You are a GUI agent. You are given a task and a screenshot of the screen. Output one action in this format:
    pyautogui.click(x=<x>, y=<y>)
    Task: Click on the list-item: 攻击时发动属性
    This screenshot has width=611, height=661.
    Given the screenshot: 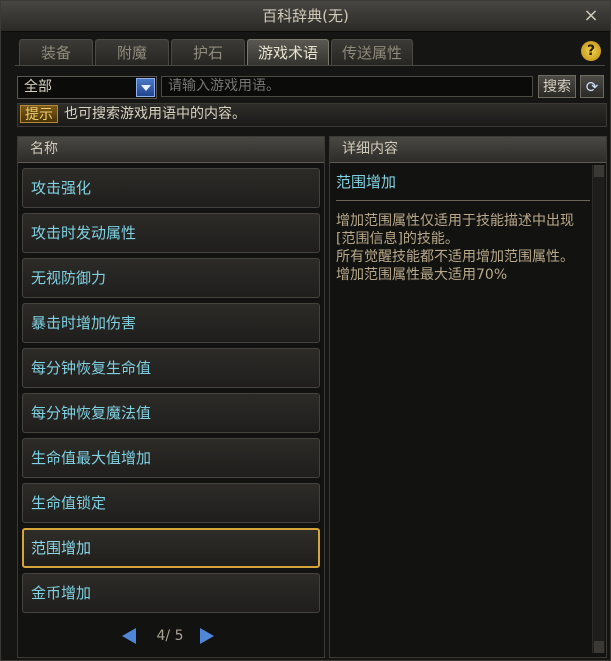 What is the action you would take?
    pyautogui.click(x=171, y=233)
    